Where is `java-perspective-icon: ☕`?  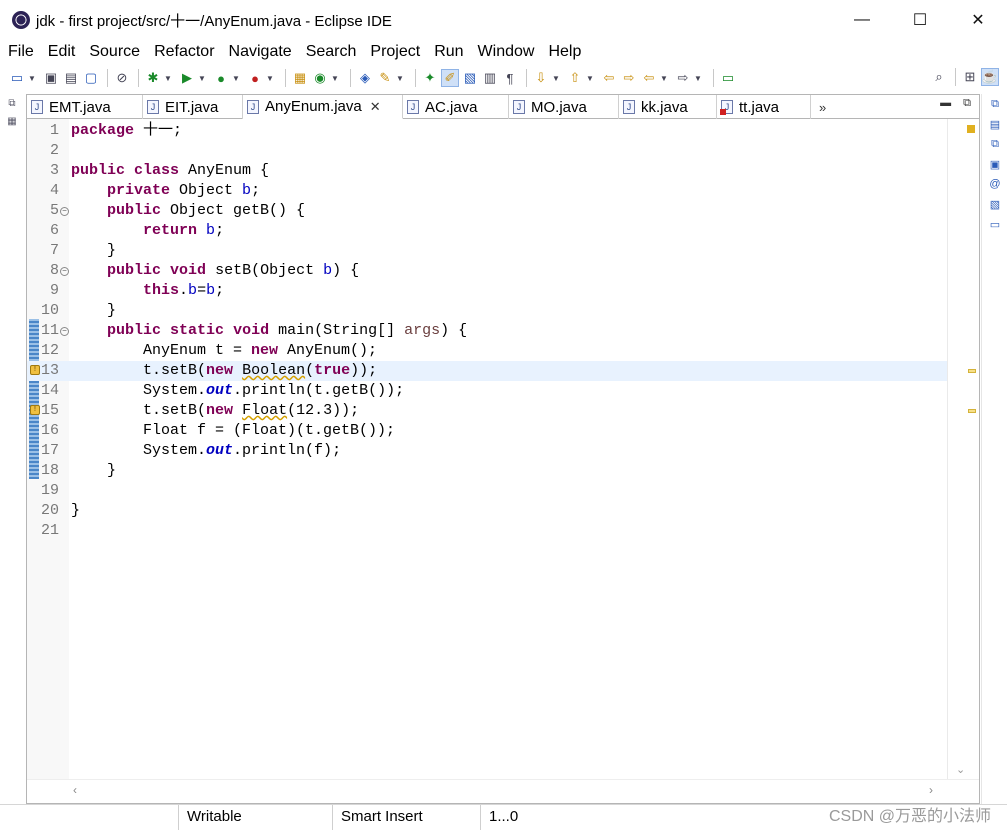 java-perspective-icon: ☕ is located at coordinates (990, 77).